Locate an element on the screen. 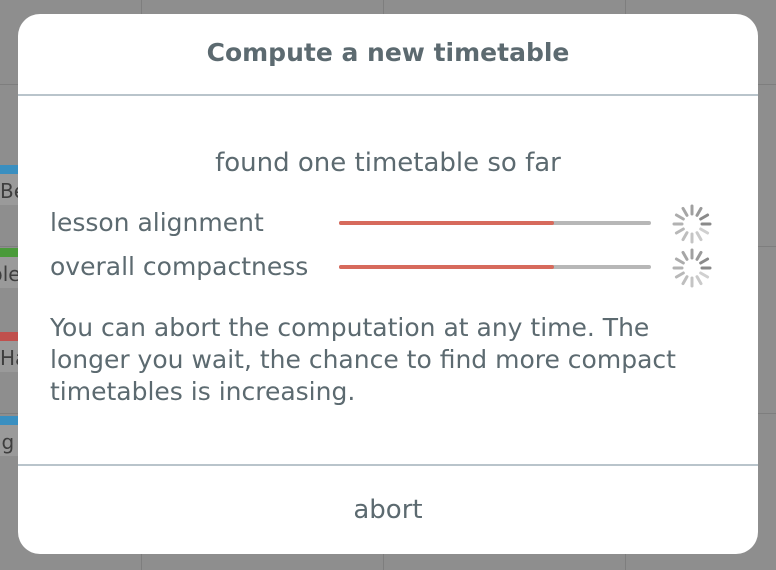 The height and width of the screenshot is (570, 776). metric-label: overall compactness is located at coordinates (179, 266).